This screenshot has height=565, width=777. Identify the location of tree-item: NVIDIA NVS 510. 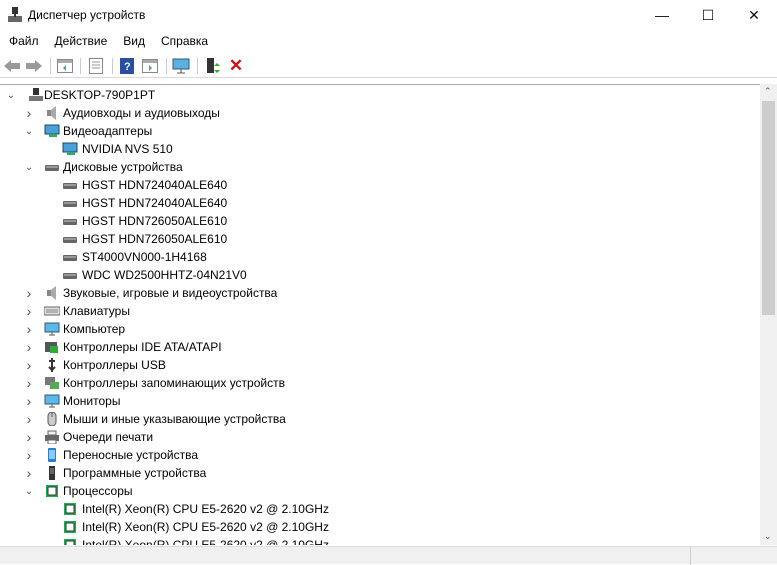
(380, 149).